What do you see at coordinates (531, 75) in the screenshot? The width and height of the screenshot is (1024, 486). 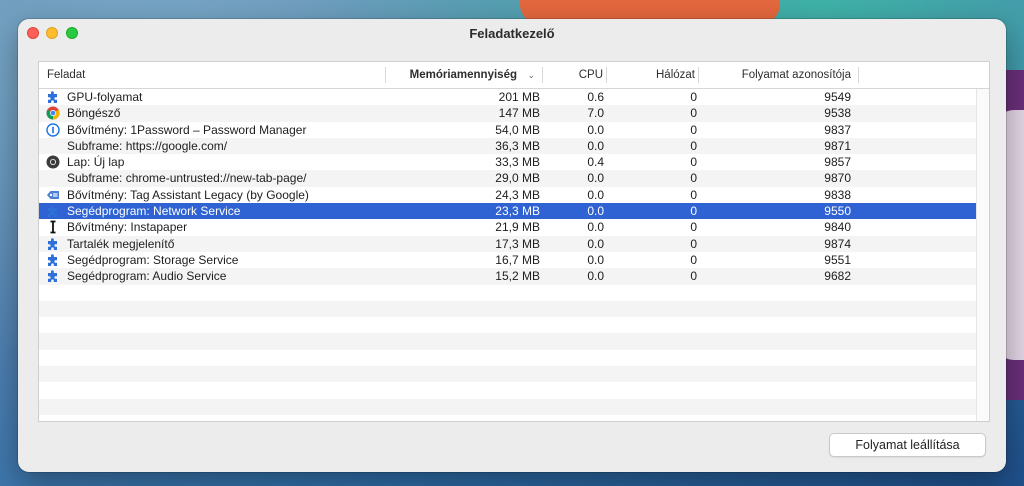 I see `sort-descending-icon: ⌄` at bounding box center [531, 75].